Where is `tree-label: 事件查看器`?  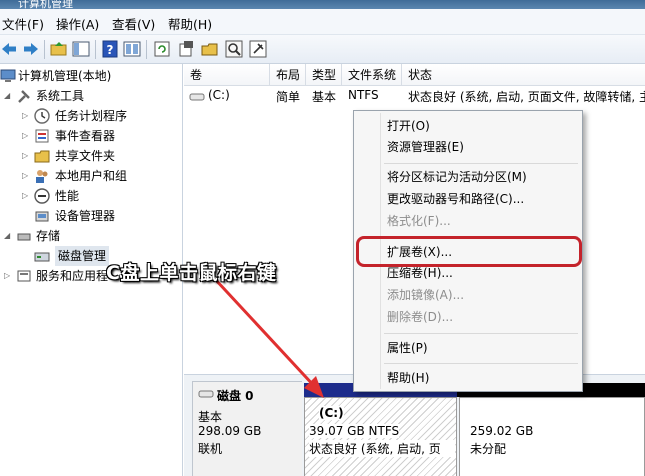 tree-label: 事件查看器 is located at coordinates (85, 136).